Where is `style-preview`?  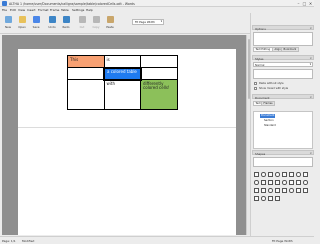
style-preview is located at coordinates (283, 74).